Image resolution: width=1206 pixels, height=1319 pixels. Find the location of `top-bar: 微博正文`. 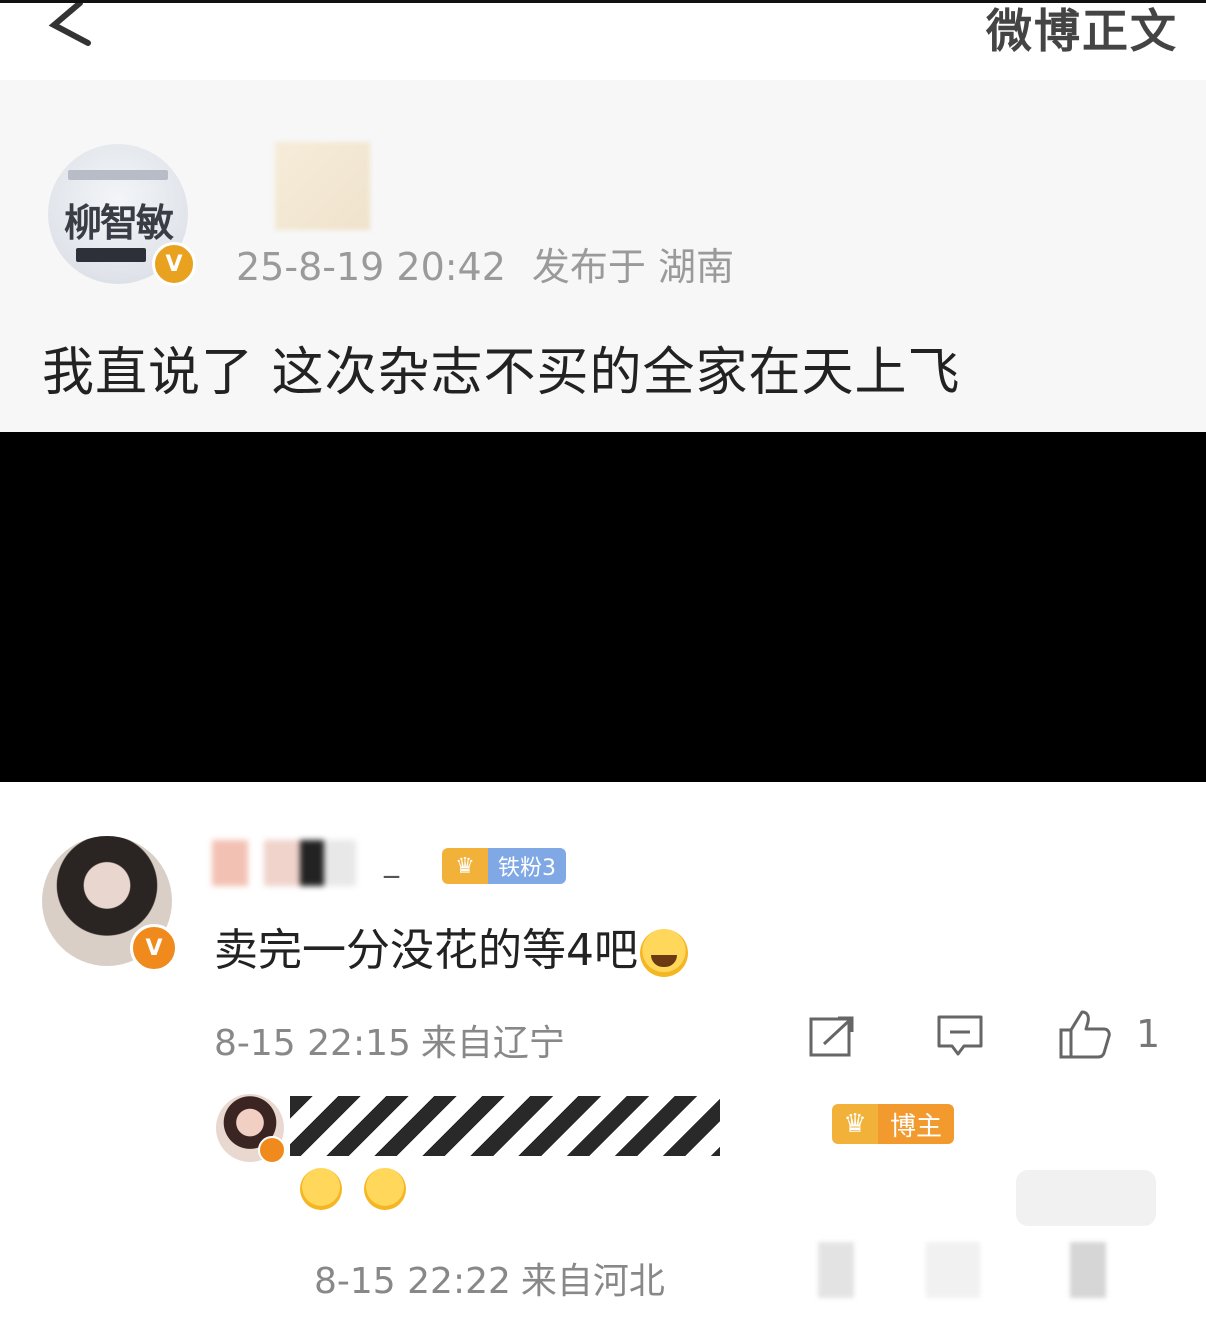

top-bar: 微博正文 is located at coordinates (603, 41).